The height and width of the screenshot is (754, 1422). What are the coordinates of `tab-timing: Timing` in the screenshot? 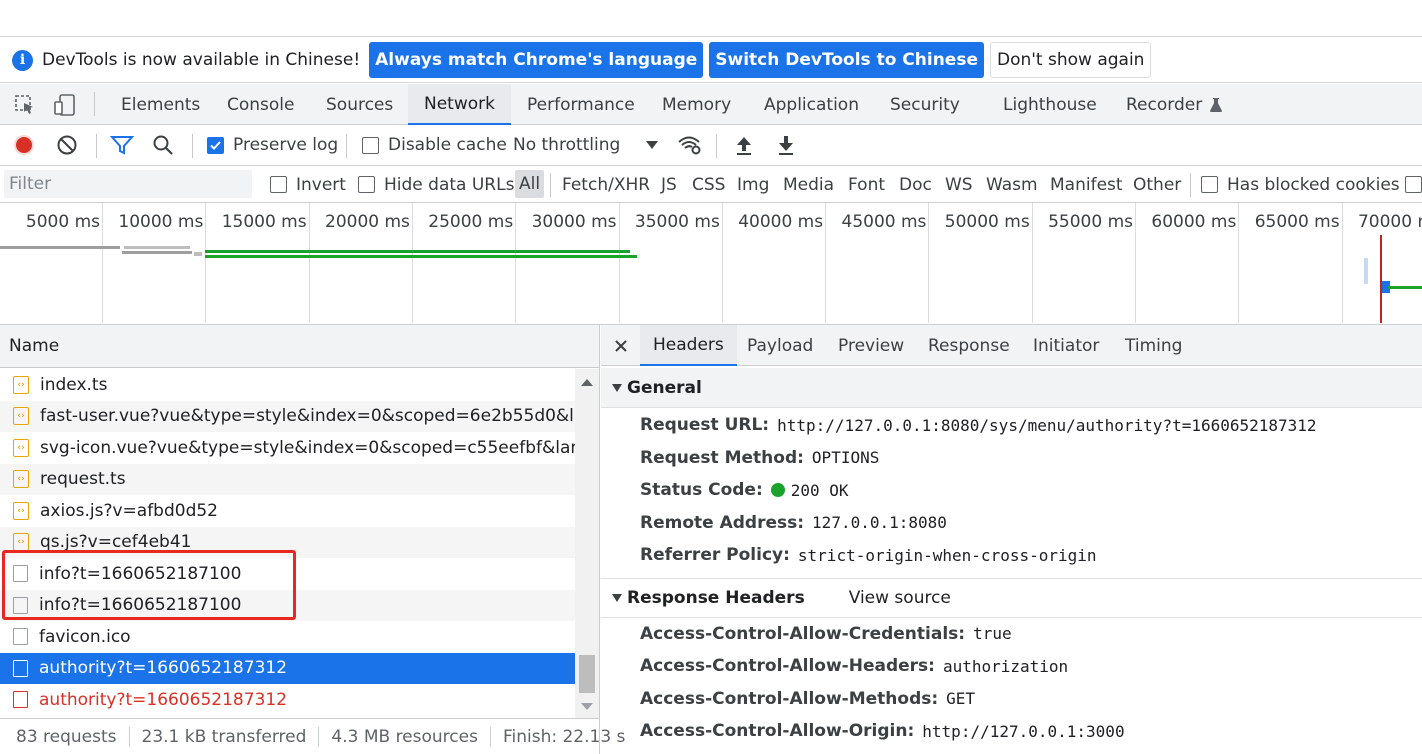 It's located at (1153, 345).